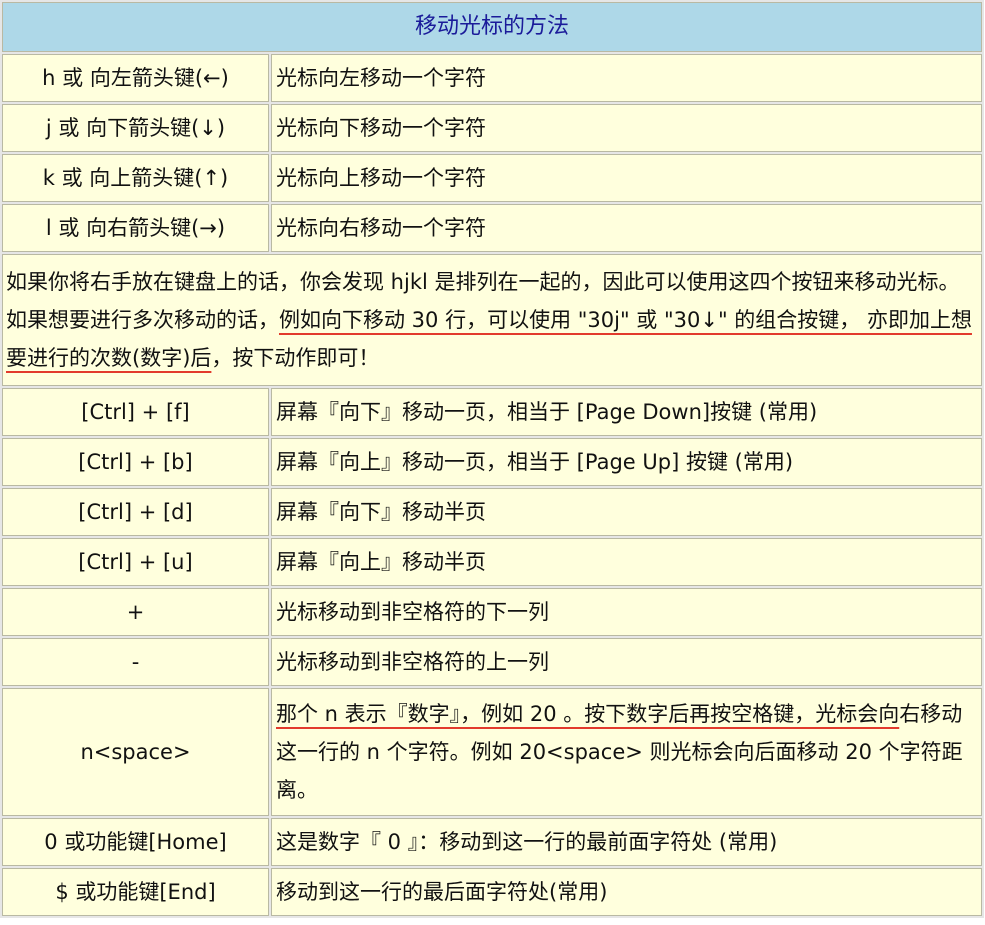  What do you see at coordinates (135, 178) in the screenshot?
I see `key-cell: k 或 向上箭头键(↑)` at bounding box center [135, 178].